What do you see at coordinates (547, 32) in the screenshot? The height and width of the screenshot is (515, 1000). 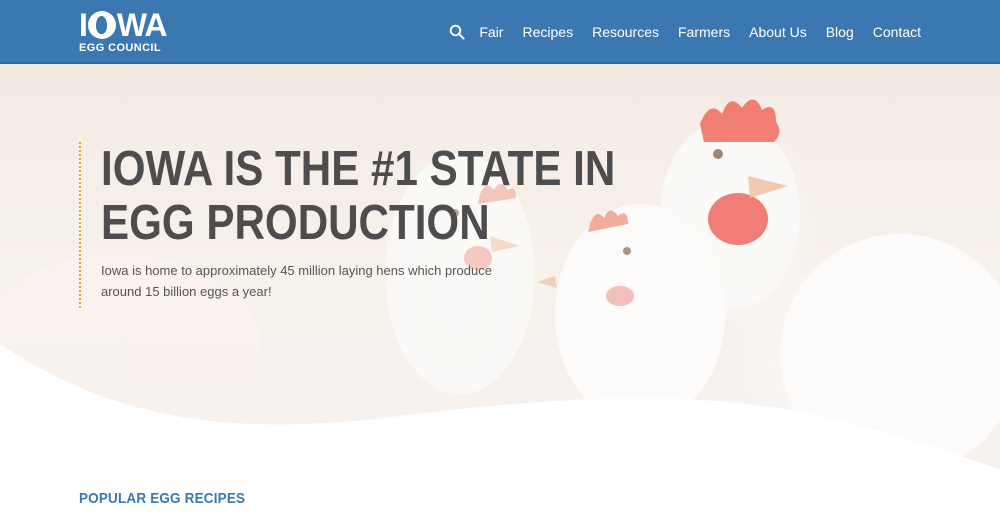 I see `nav-item-recipes: Recipes` at bounding box center [547, 32].